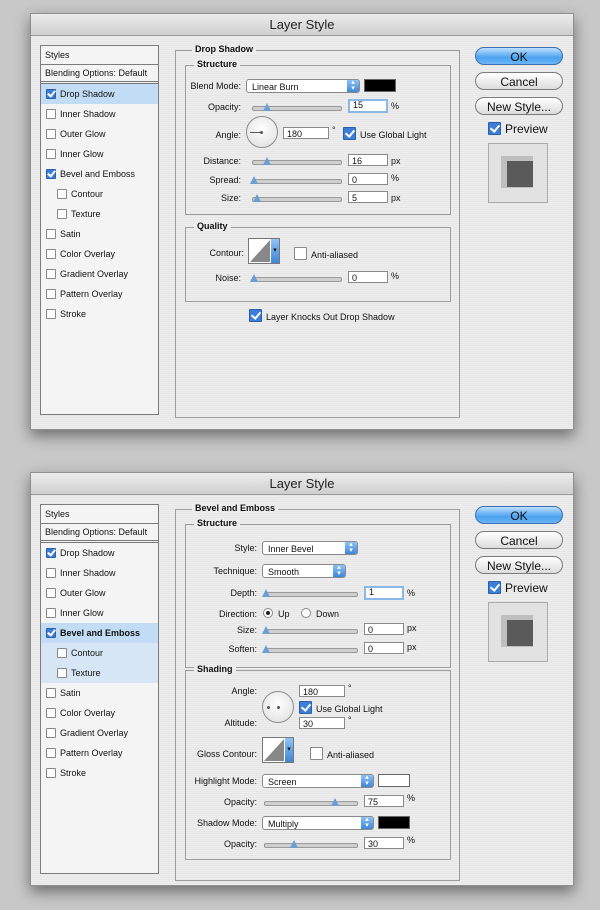 The height and width of the screenshot is (910, 600). I want to click on opacity-slider, so click(297, 107).